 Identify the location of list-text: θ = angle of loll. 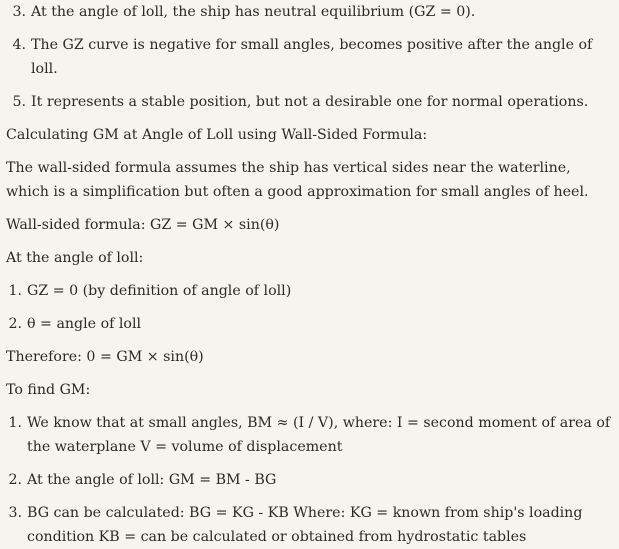
(84, 324).